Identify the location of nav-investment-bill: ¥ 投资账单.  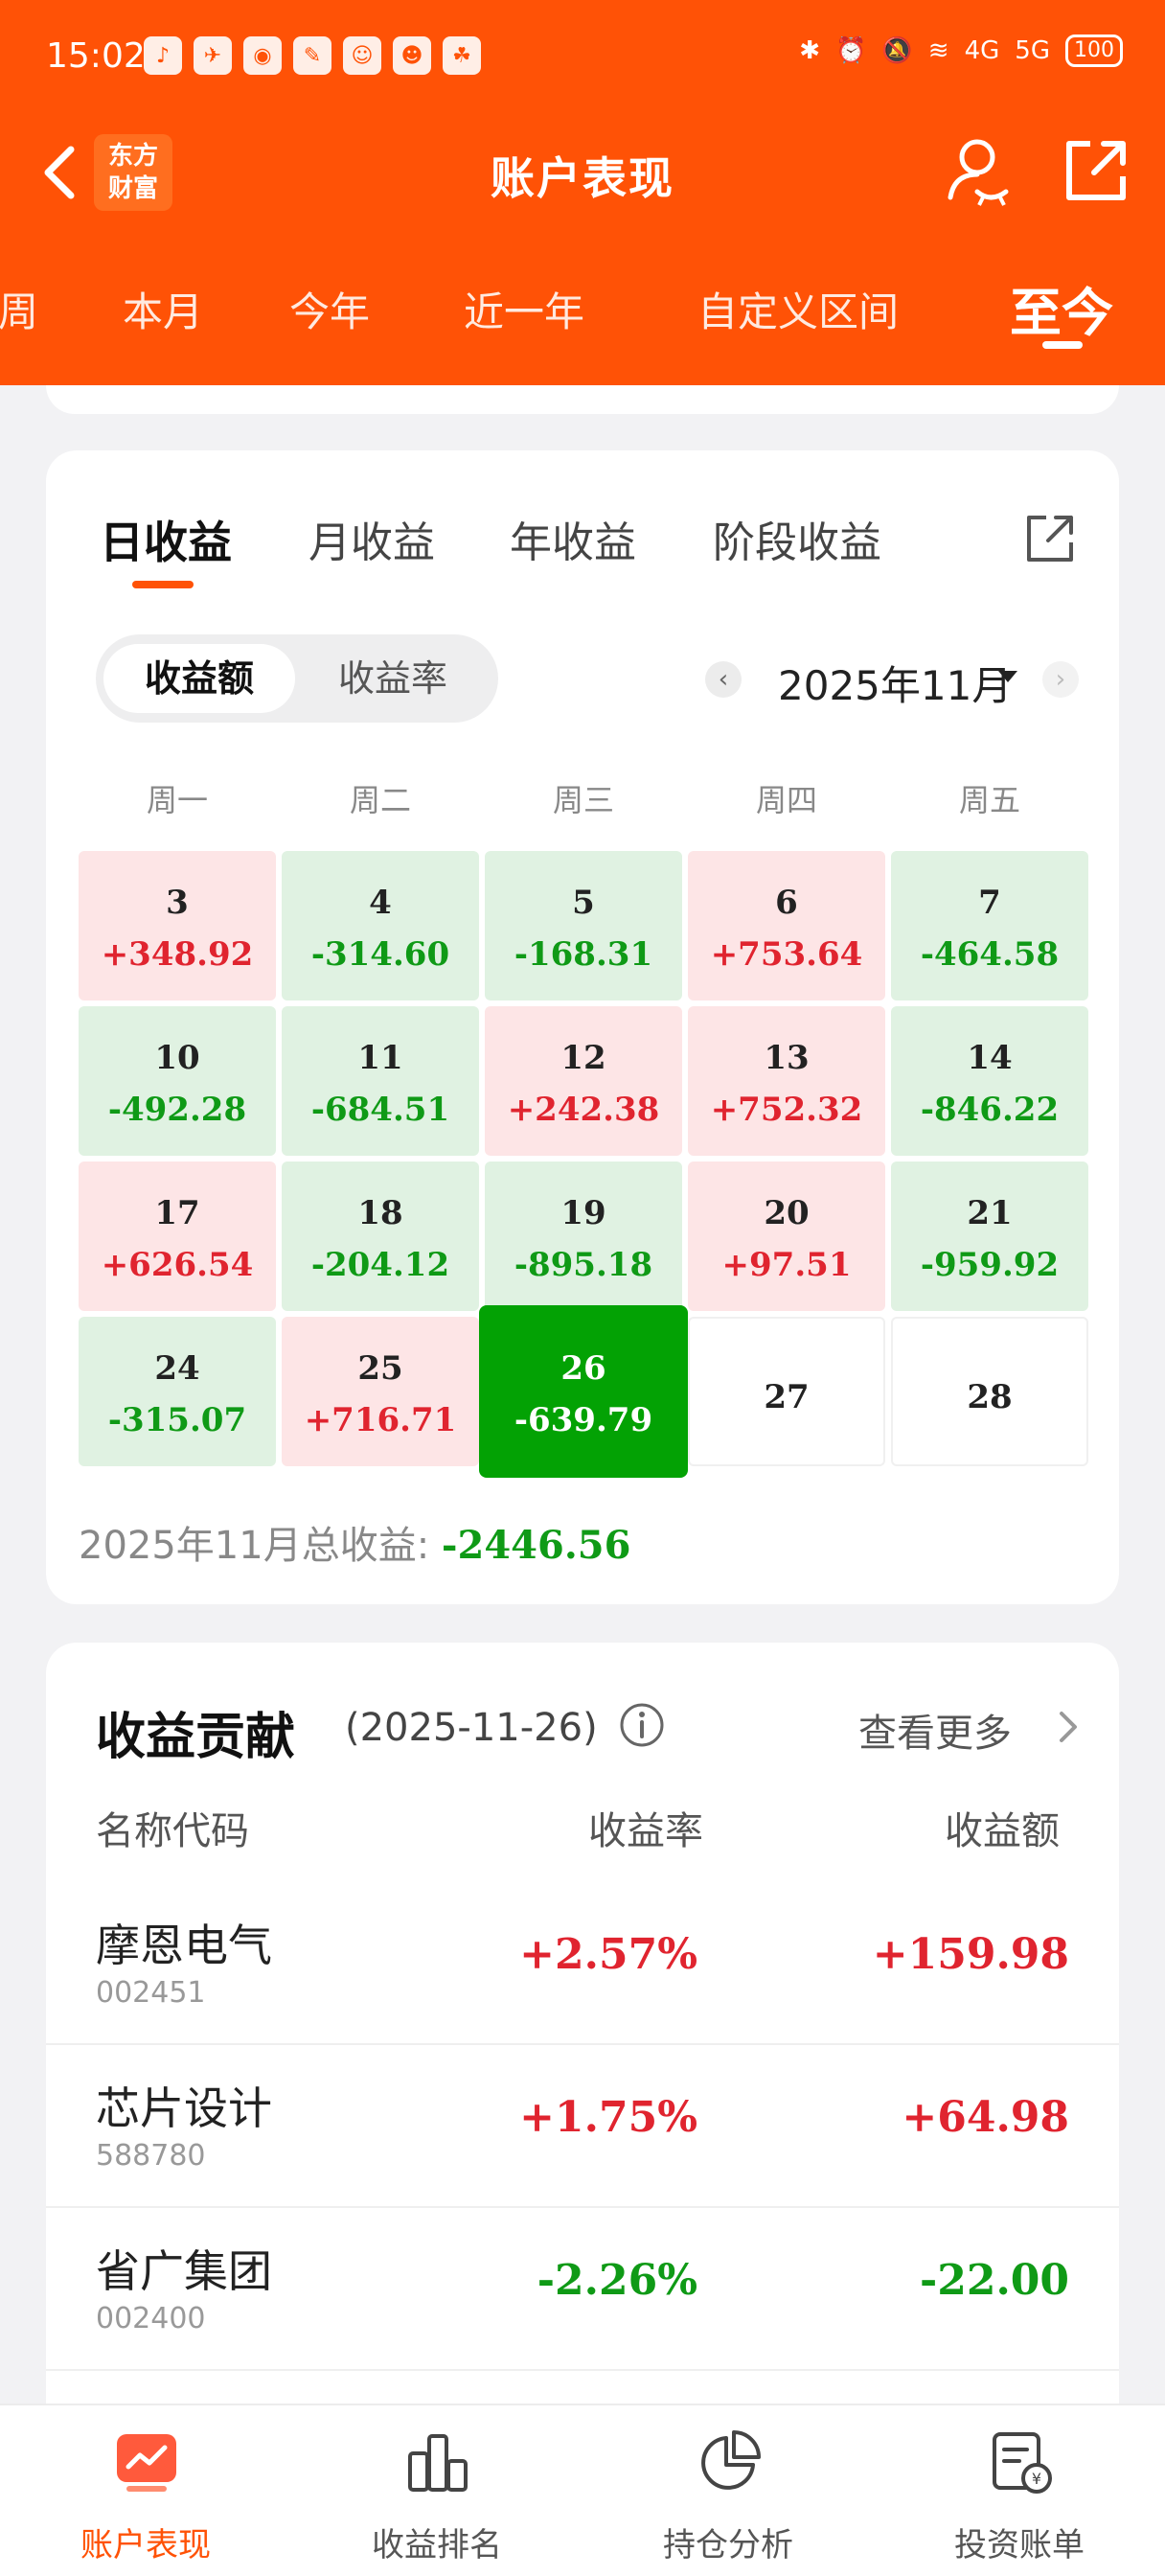
(1020, 2490).